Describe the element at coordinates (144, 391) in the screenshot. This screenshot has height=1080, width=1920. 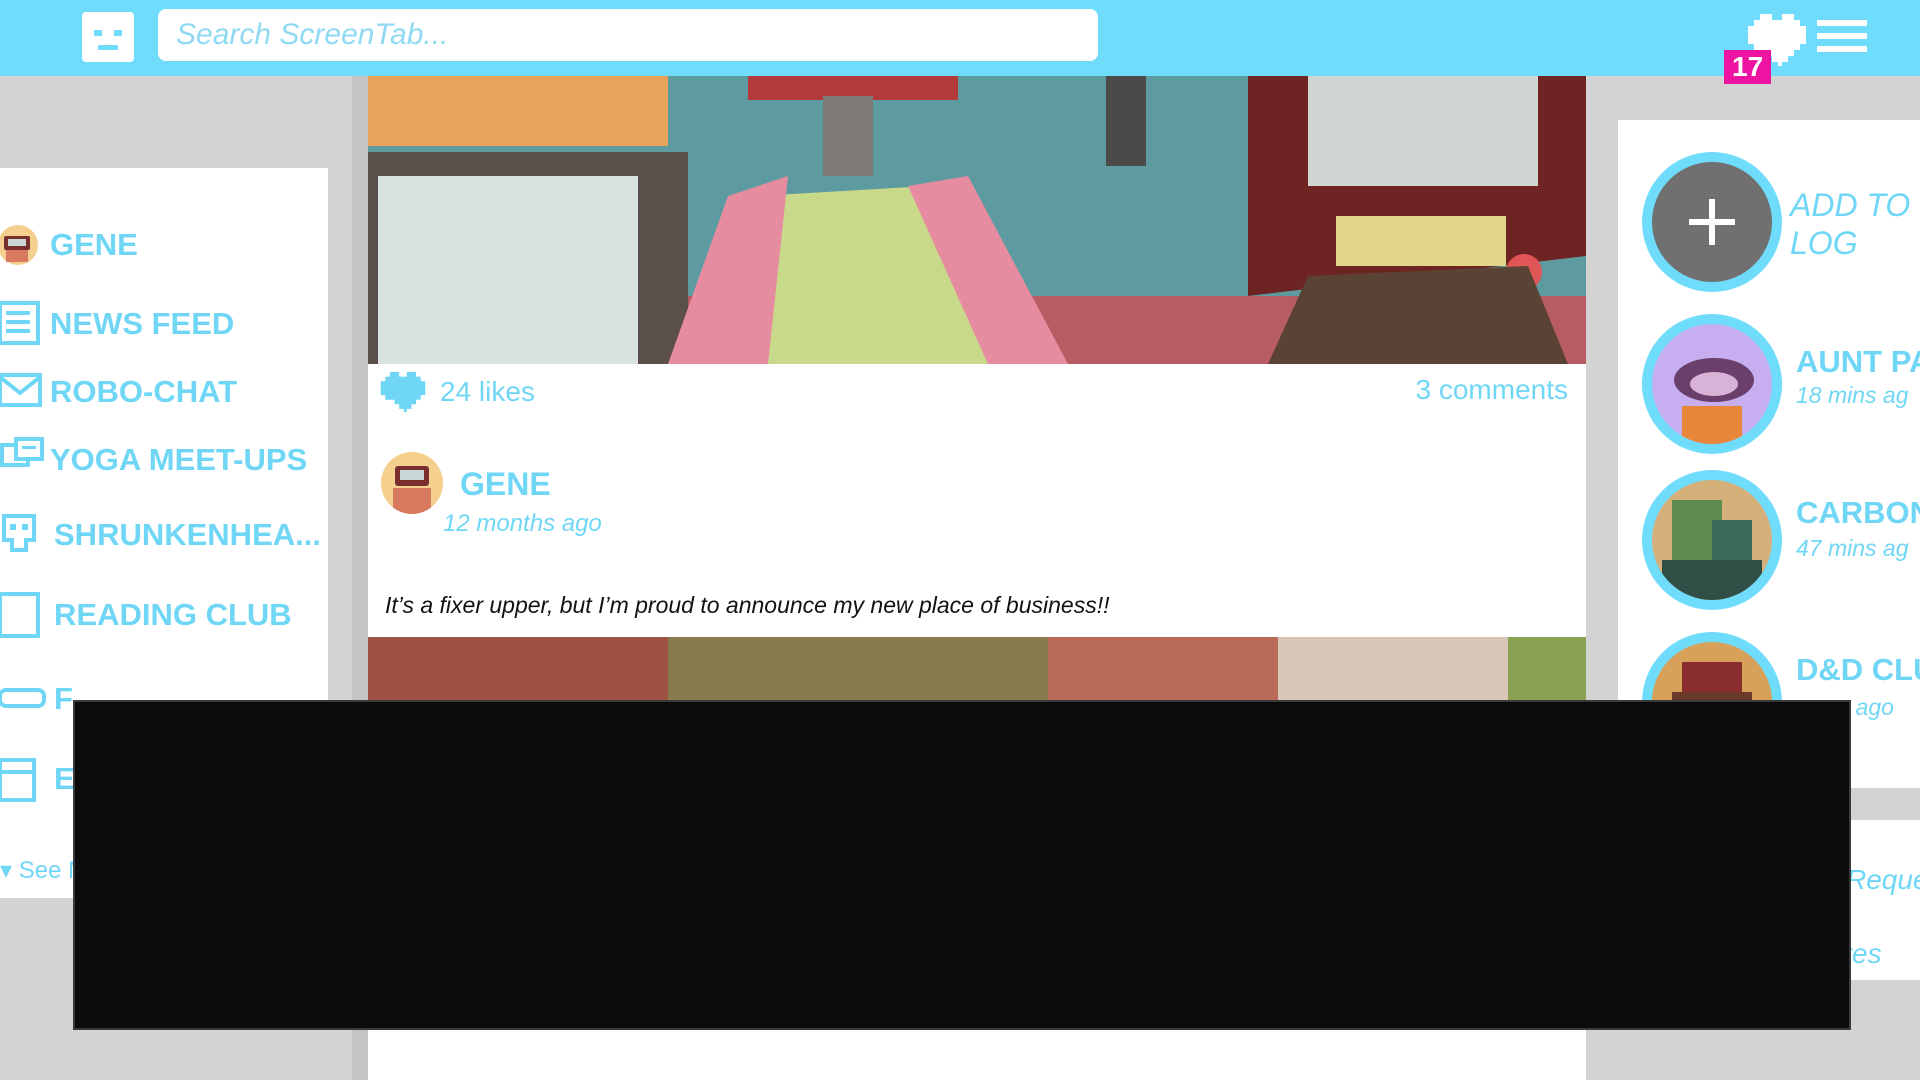
I see `sidebar-item-label: ROBO-CHAT` at that location.